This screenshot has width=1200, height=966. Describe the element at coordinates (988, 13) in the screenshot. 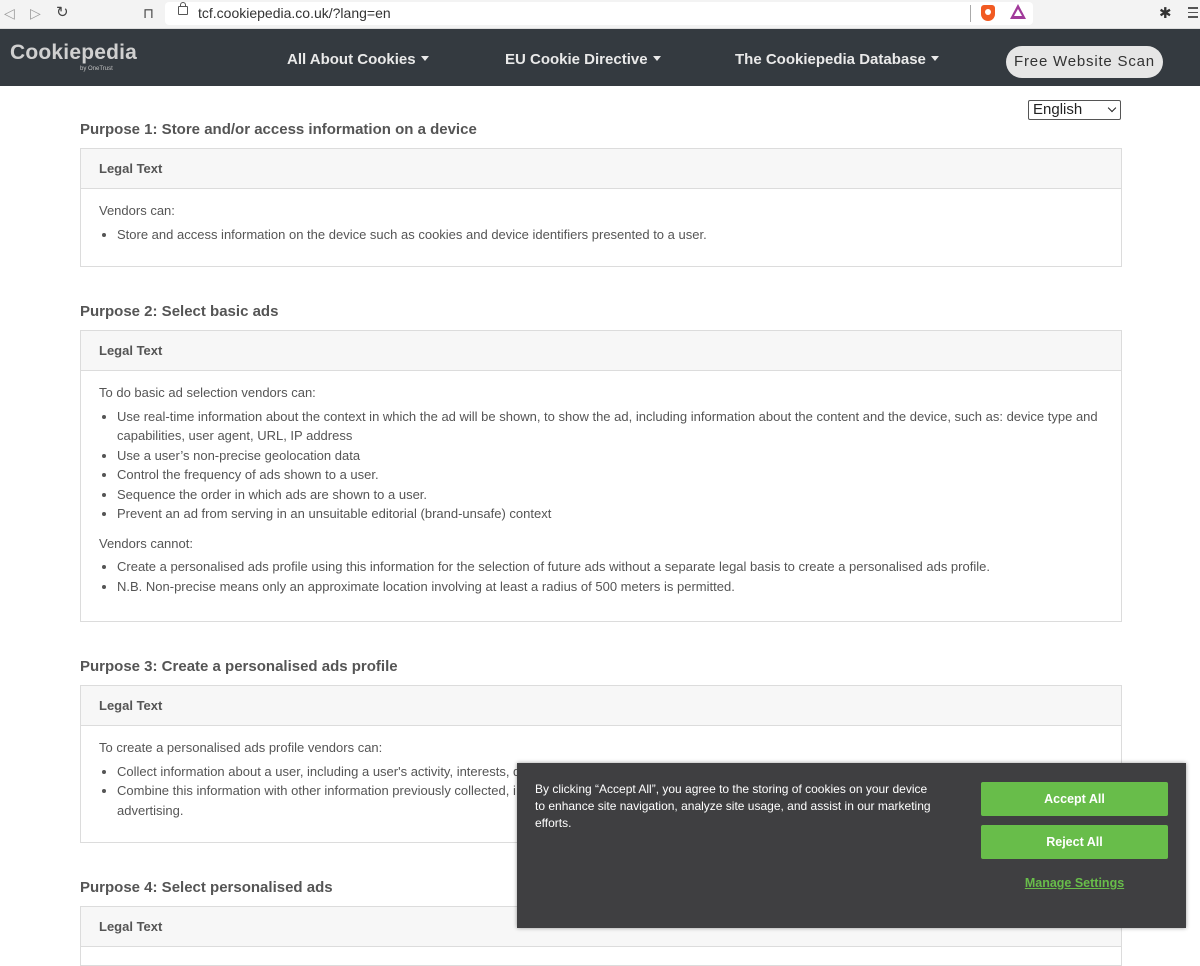

I see `brave-shield-icon` at that location.